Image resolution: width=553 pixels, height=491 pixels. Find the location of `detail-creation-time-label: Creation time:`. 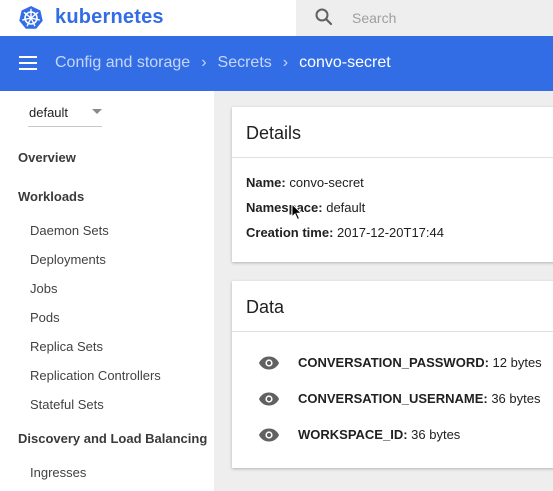

detail-creation-time-label: Creation time: is located at coordinates (290, 232).